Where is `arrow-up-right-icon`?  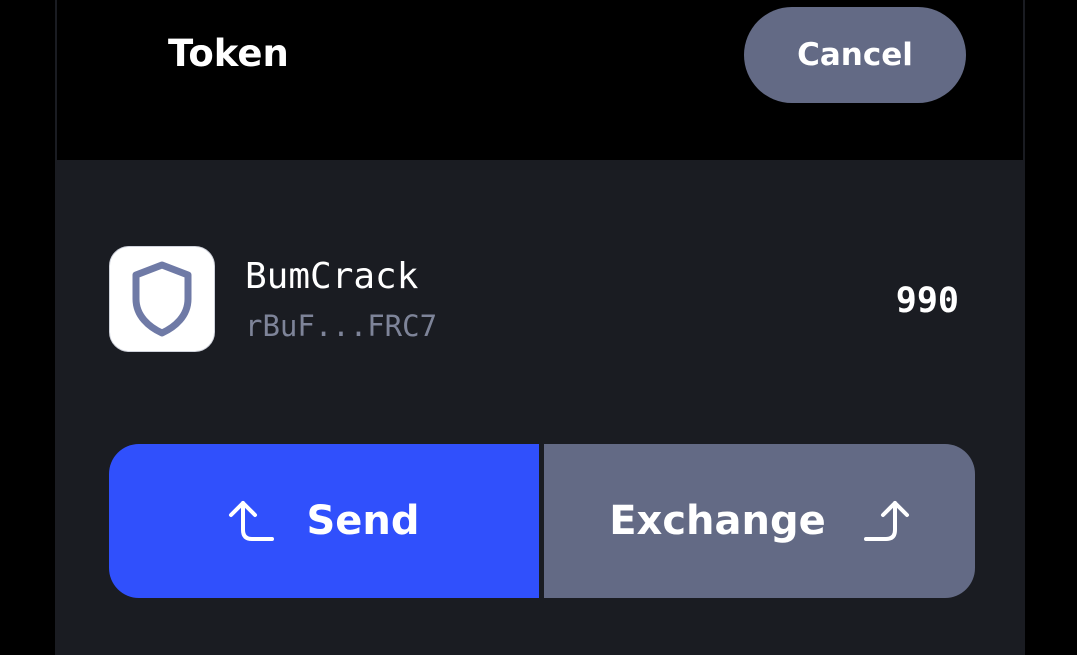 arrow-up-right-icon is located at coordinates (886, 521).